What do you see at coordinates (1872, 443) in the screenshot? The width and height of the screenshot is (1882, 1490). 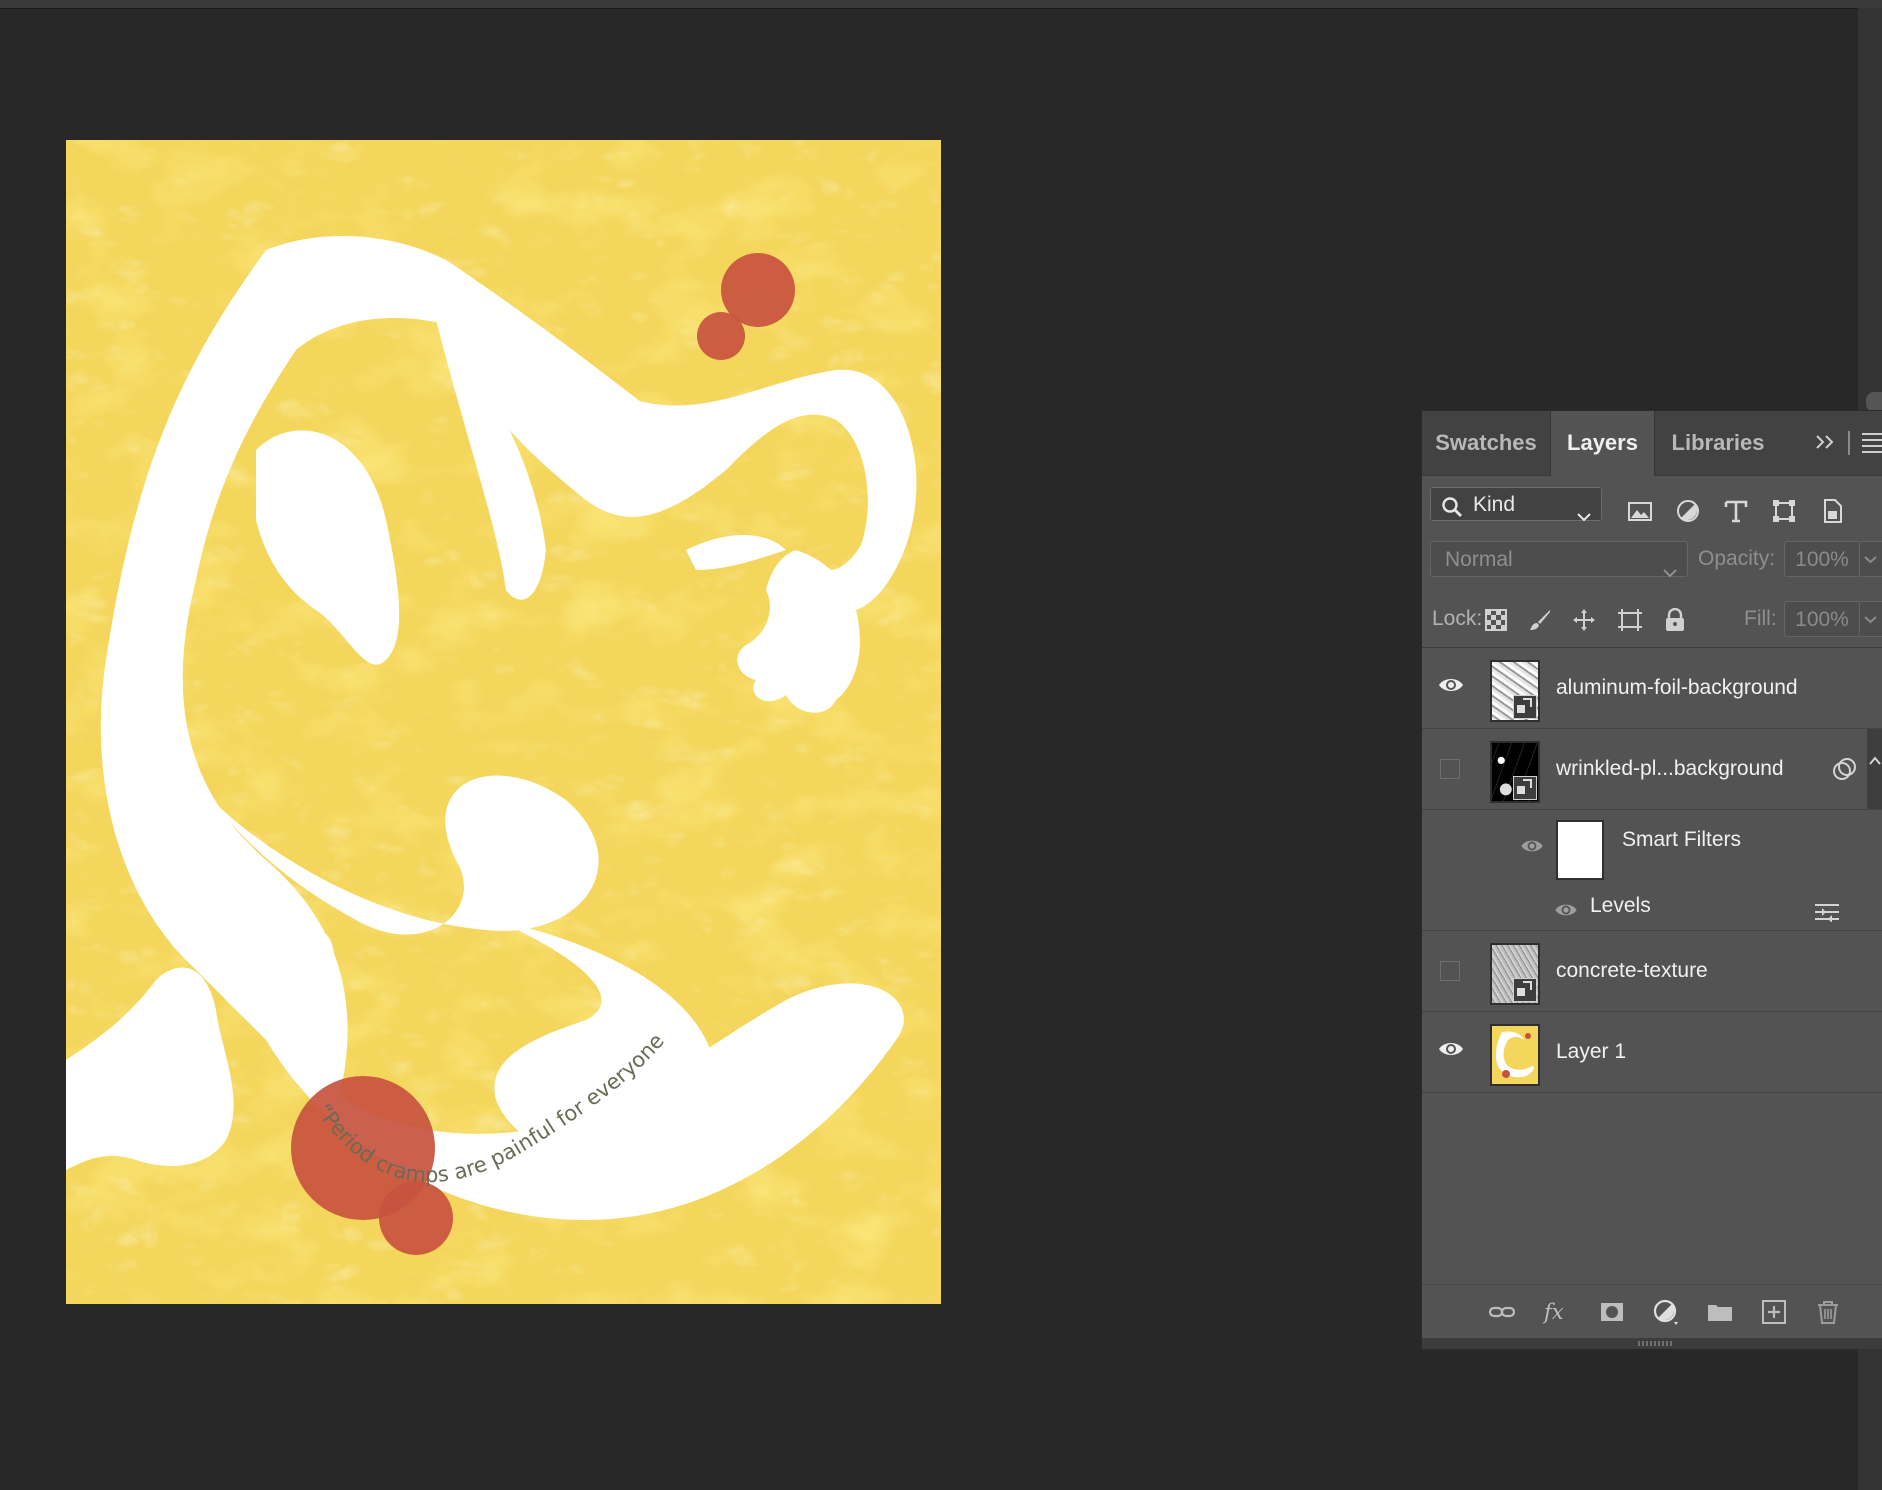 I see `panel-menu-icon` at bounding box center [1872, 443].